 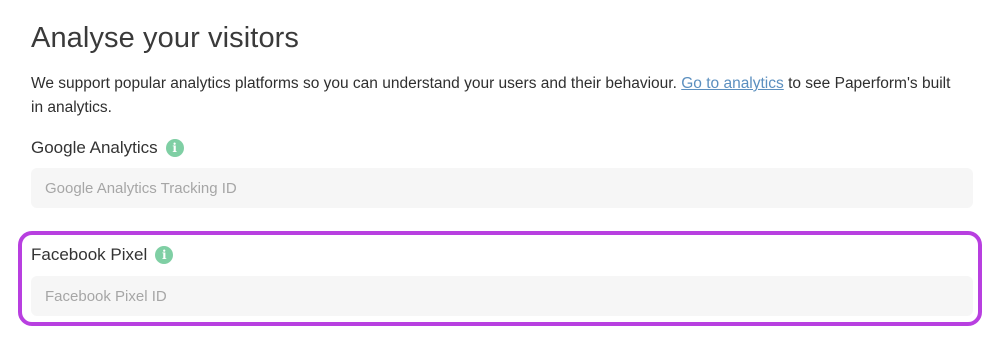 I want to click on page-title: Analyse your visitors, so click(x=165, y=38).